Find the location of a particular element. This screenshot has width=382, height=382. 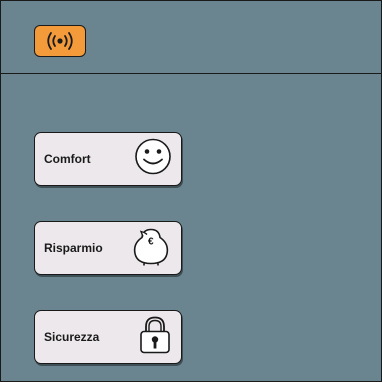

smiley-face-icon is located at coordinates (153, 159).